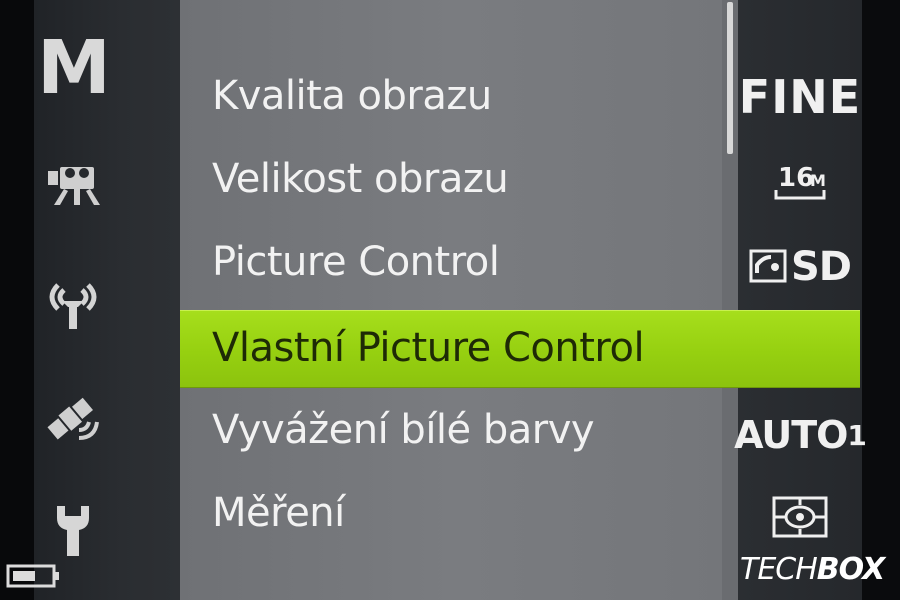 Image resolution: width=900 pixels, height=600 pixels. What do you see at coordinates (32, 576) in the screenshot?
I see `battery-icon` at bounding box center [32, 576].